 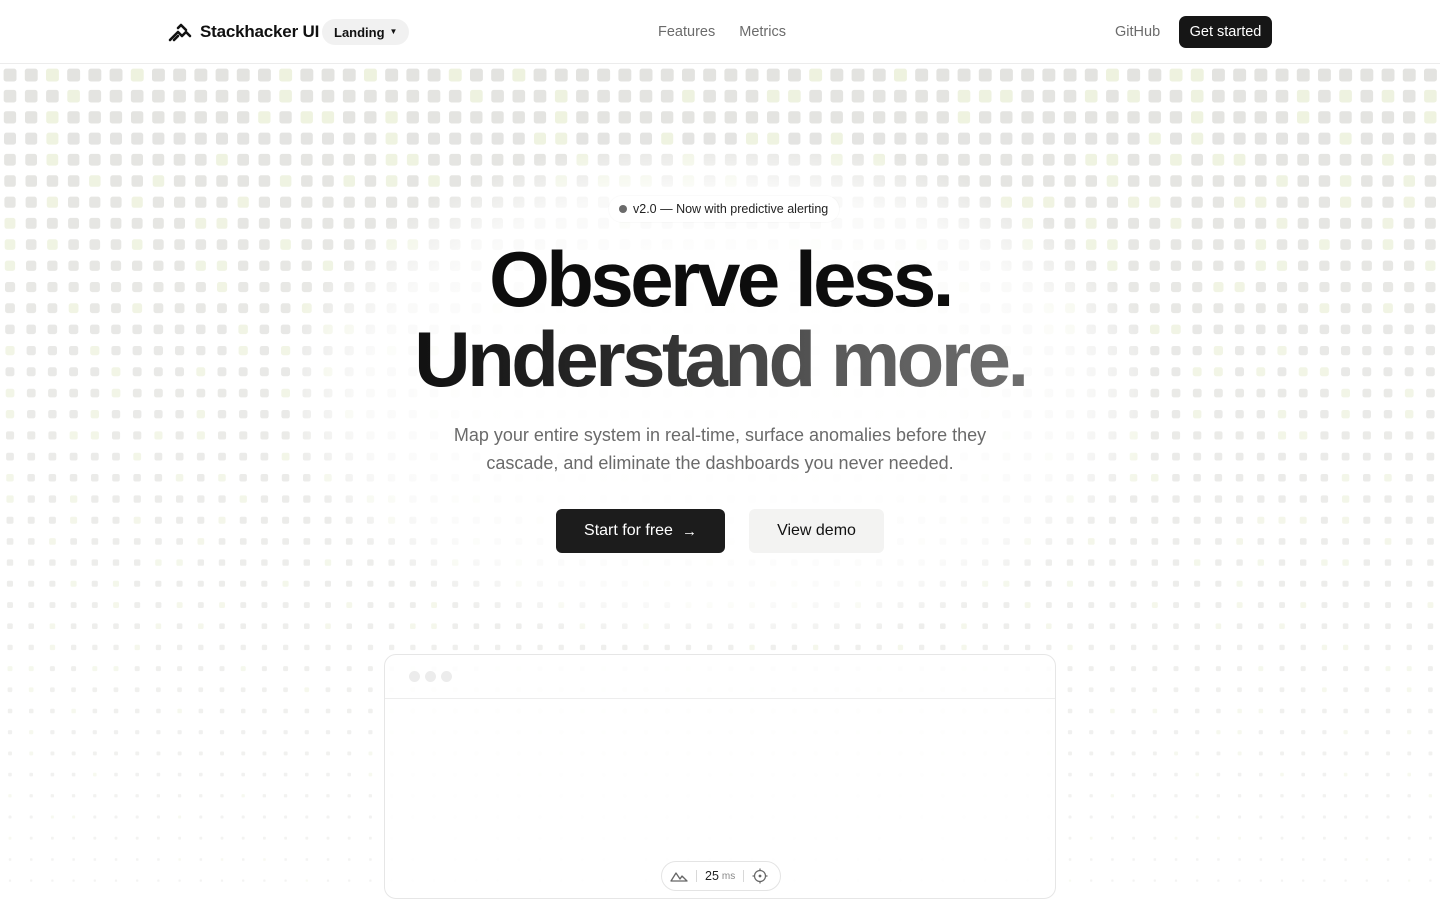 What do you see at coordinates (628, 530) in the screenshot?
I see `start-for-free-label: Start for free` at bounding box center [628, 530].